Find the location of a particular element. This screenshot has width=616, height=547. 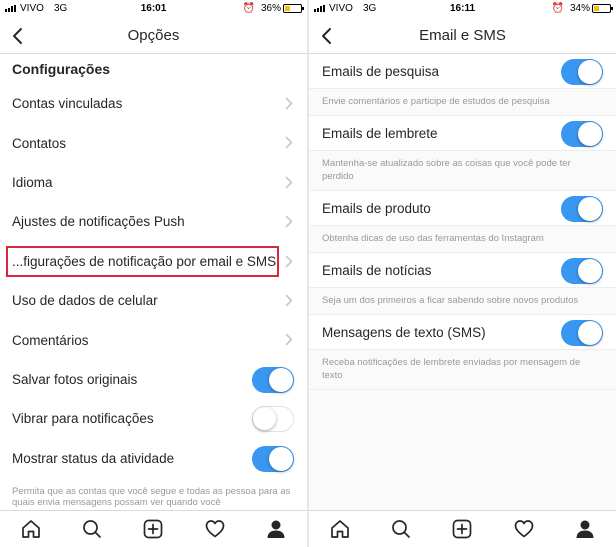

settings-row-ajustes-de-notificacoes-push: Ajustes de notificações Push is located at coordinates (153, 221).